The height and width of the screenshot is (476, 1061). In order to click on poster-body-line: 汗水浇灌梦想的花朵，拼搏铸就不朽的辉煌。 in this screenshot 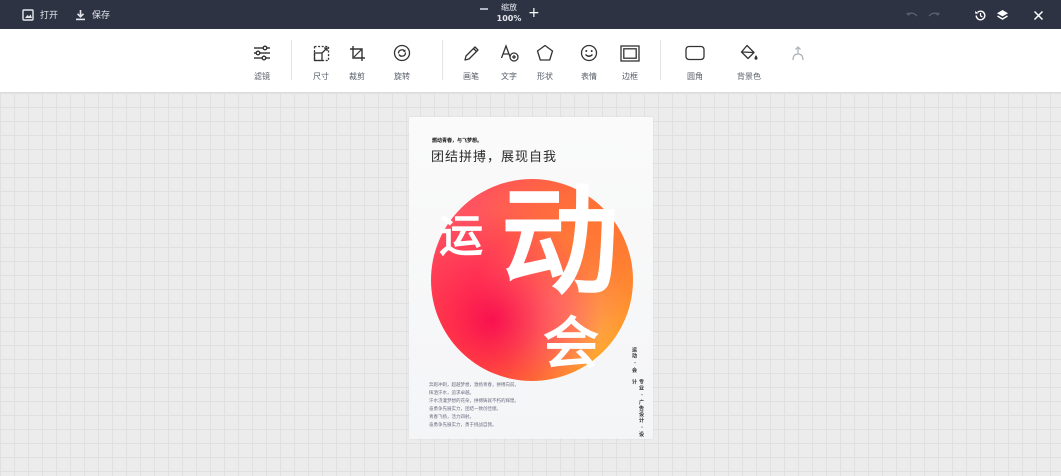, I will do `click(474, 401)`.